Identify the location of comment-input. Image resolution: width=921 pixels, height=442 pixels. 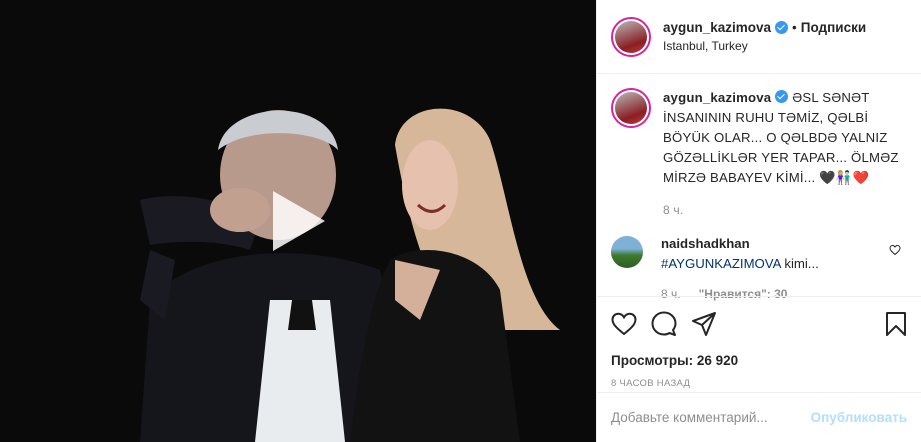
(711, 417).